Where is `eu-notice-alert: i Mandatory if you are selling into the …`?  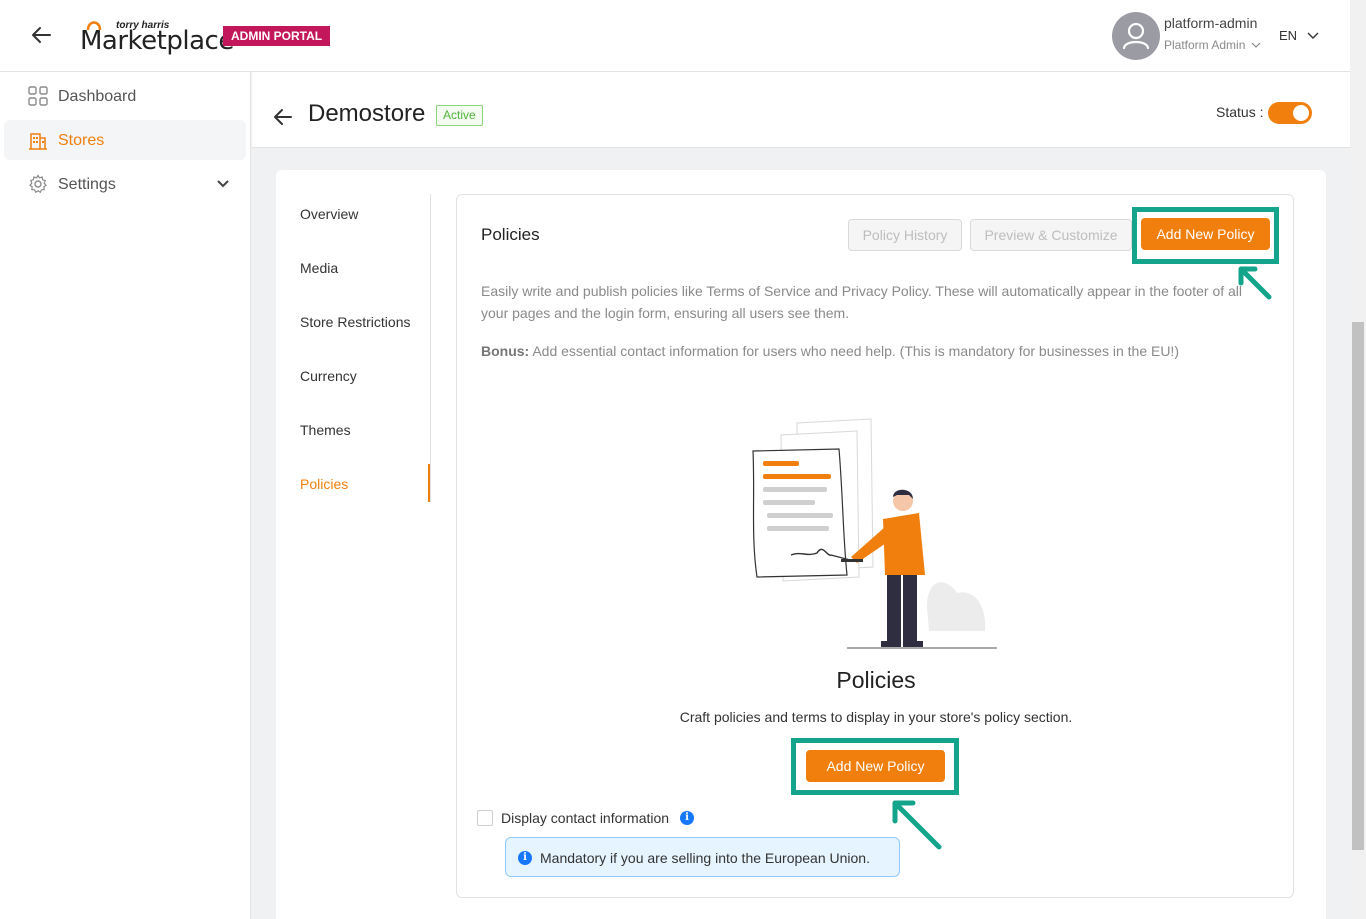
eu-notice-alert: i Mandatory if you are selling into the … is located at coordinates (702, 857).